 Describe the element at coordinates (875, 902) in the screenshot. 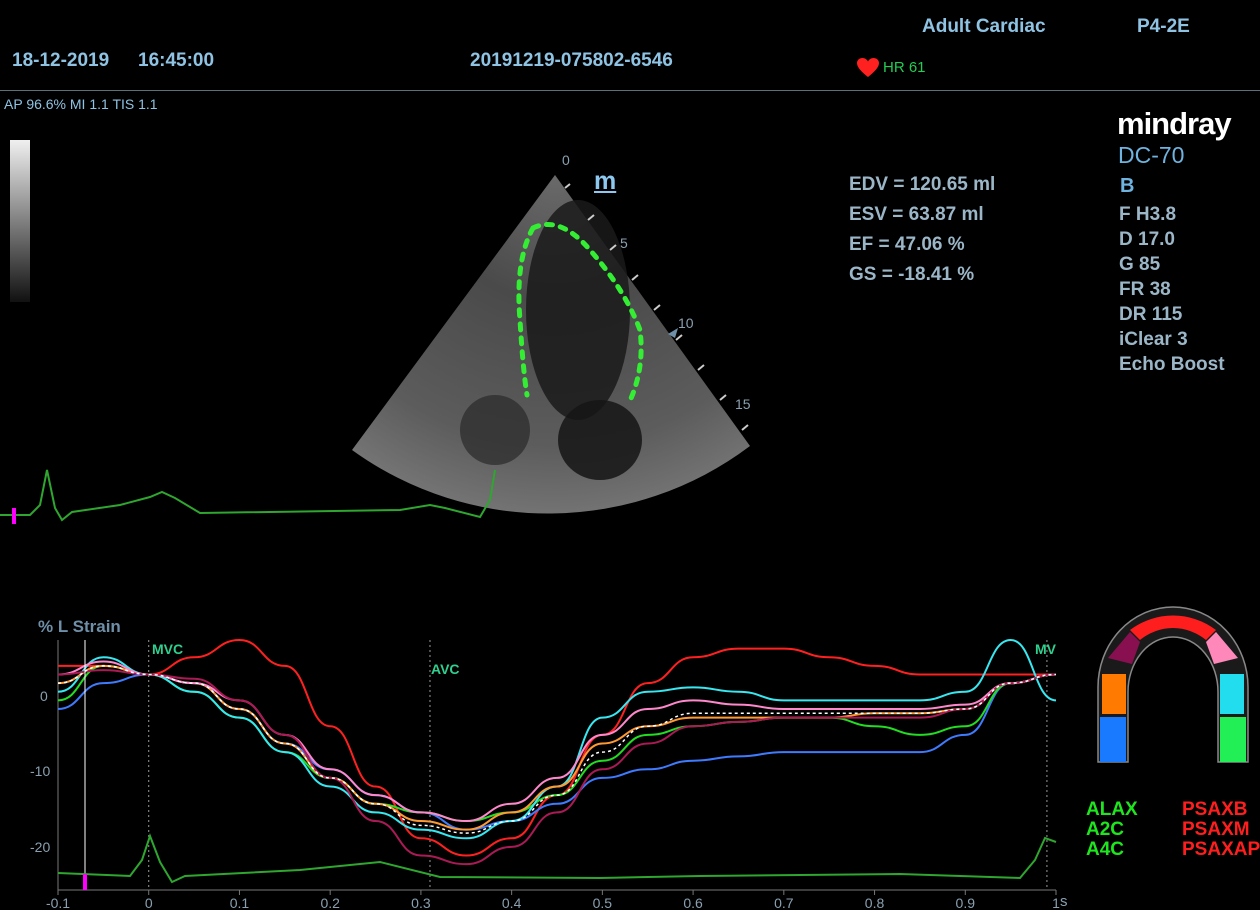

I see `x-tick-label: 0.8` at that location.